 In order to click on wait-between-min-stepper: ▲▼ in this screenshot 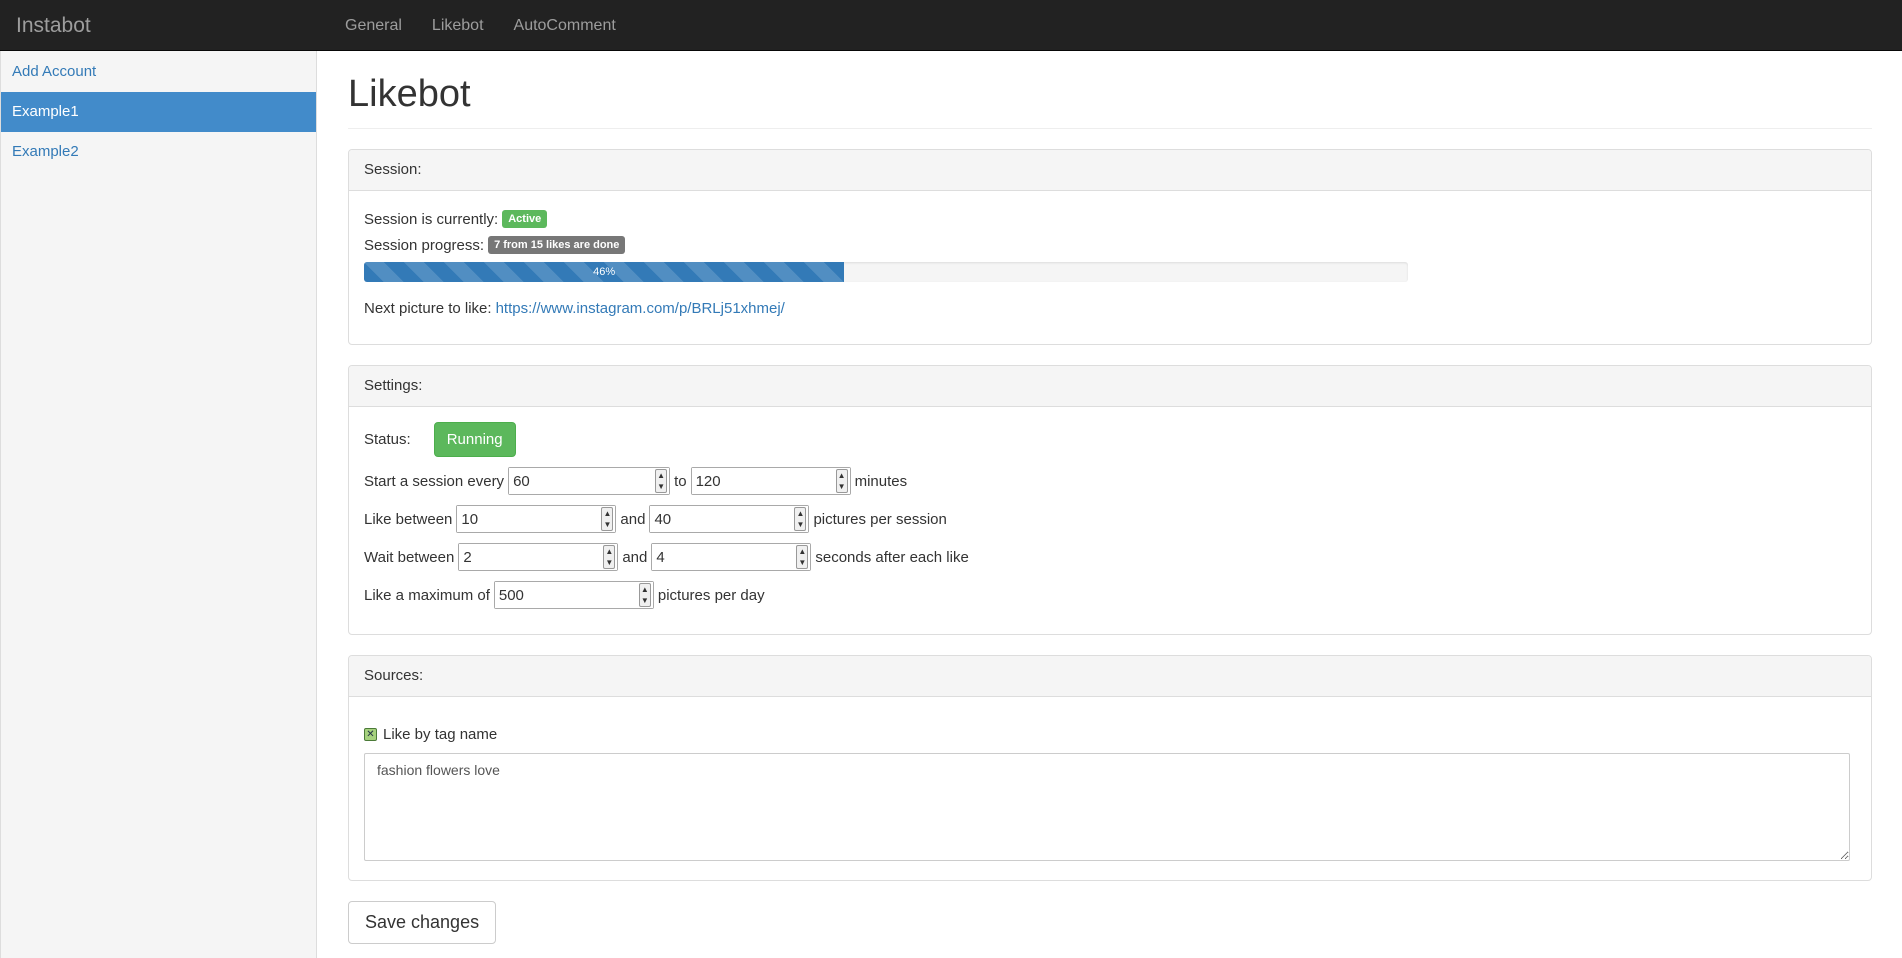, I will do `click(538, 557)`.